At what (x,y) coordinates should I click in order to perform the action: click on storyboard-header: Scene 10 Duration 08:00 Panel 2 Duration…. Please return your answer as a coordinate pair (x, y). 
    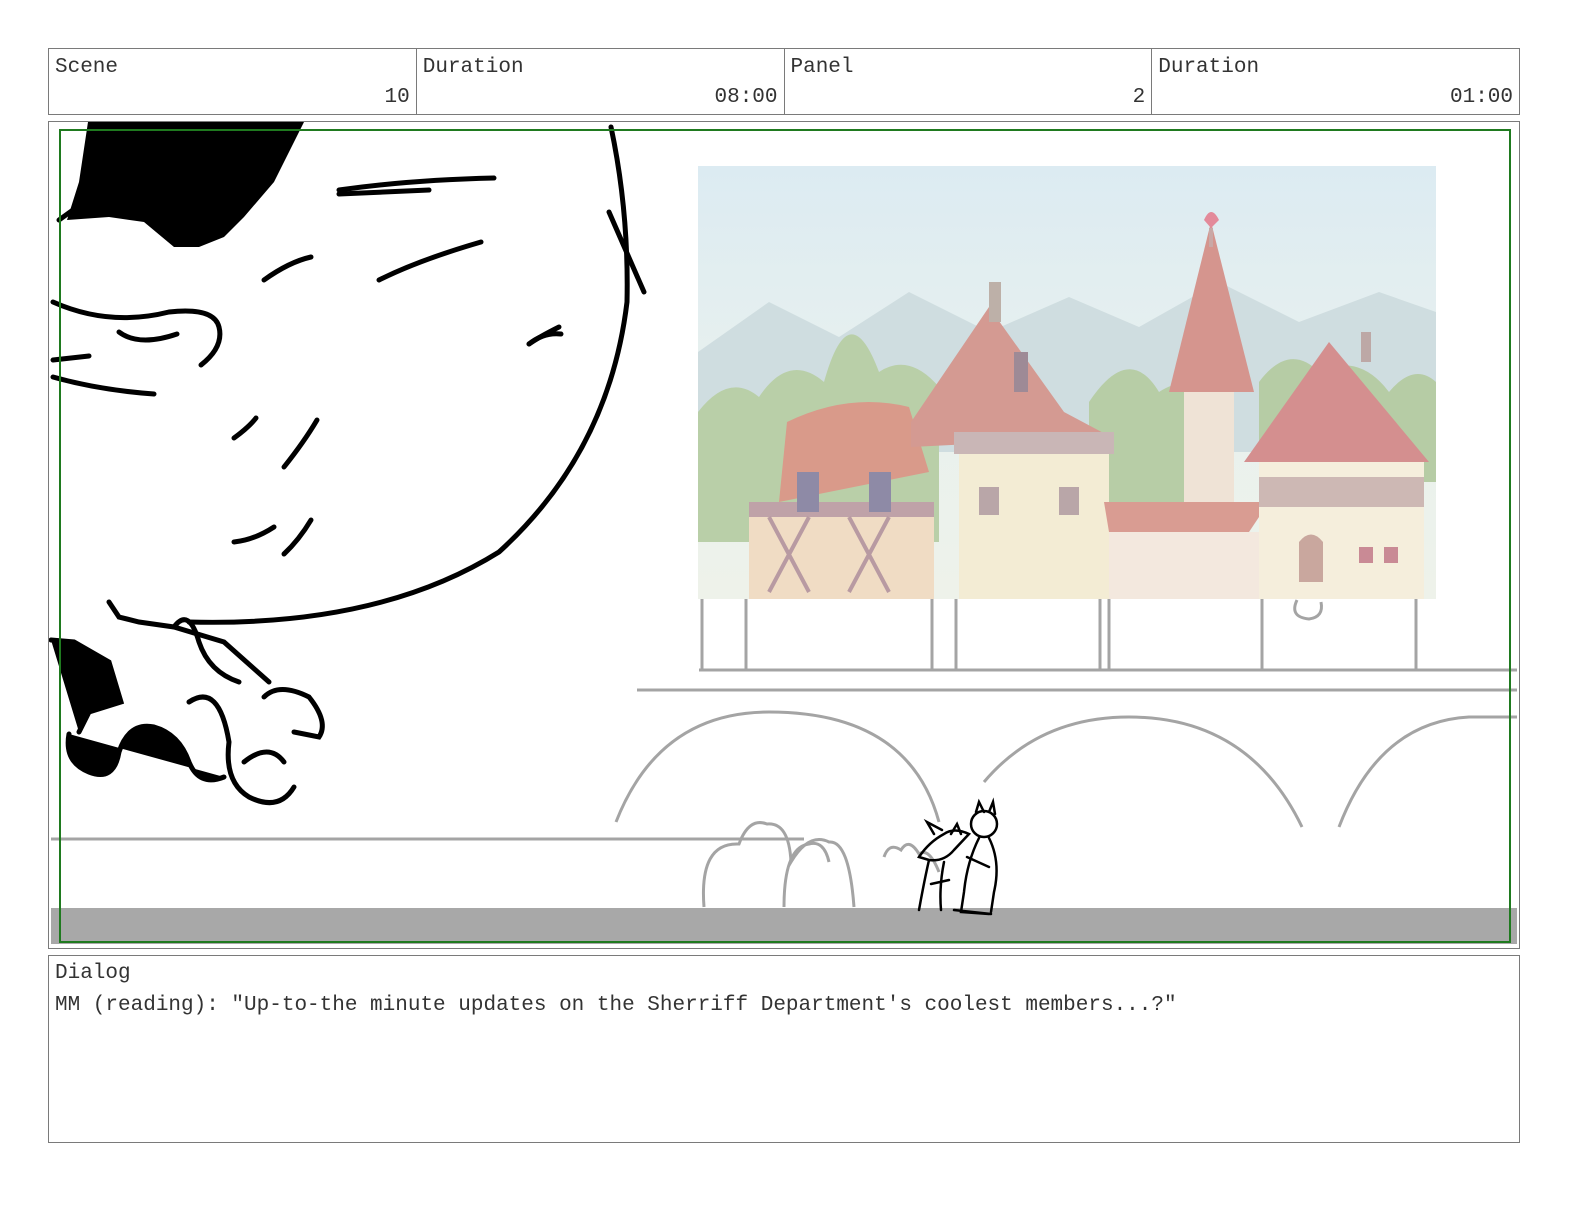
    Looking at the image, I should click on (784, 81).